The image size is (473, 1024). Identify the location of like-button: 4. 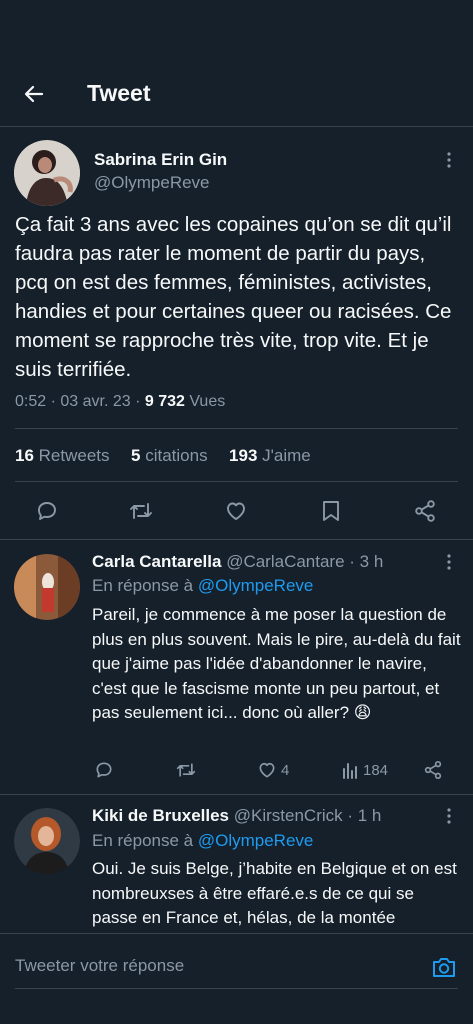
(273, 770).